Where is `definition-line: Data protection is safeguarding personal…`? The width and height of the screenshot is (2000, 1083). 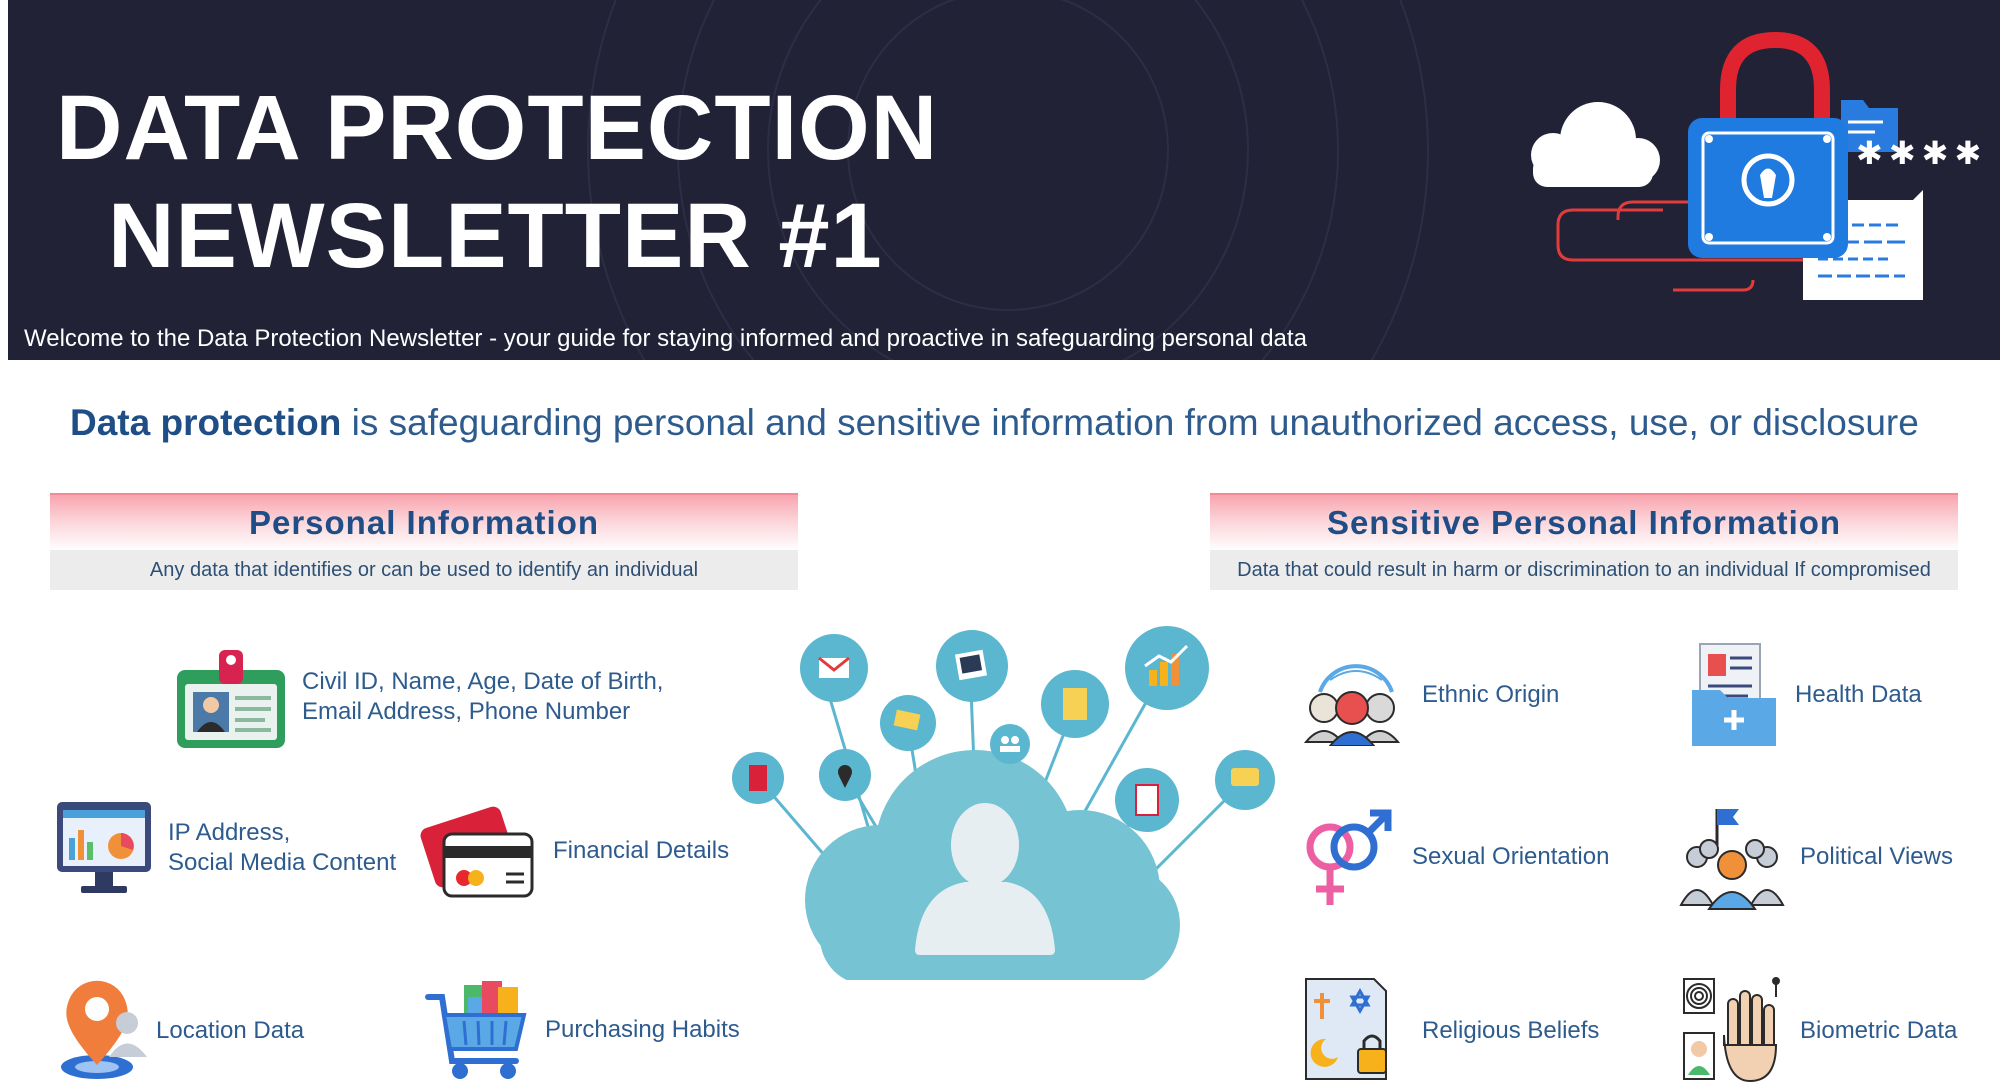 definition-line: Data protection is safeguarding personal… is located at coordinates (1010, 423).